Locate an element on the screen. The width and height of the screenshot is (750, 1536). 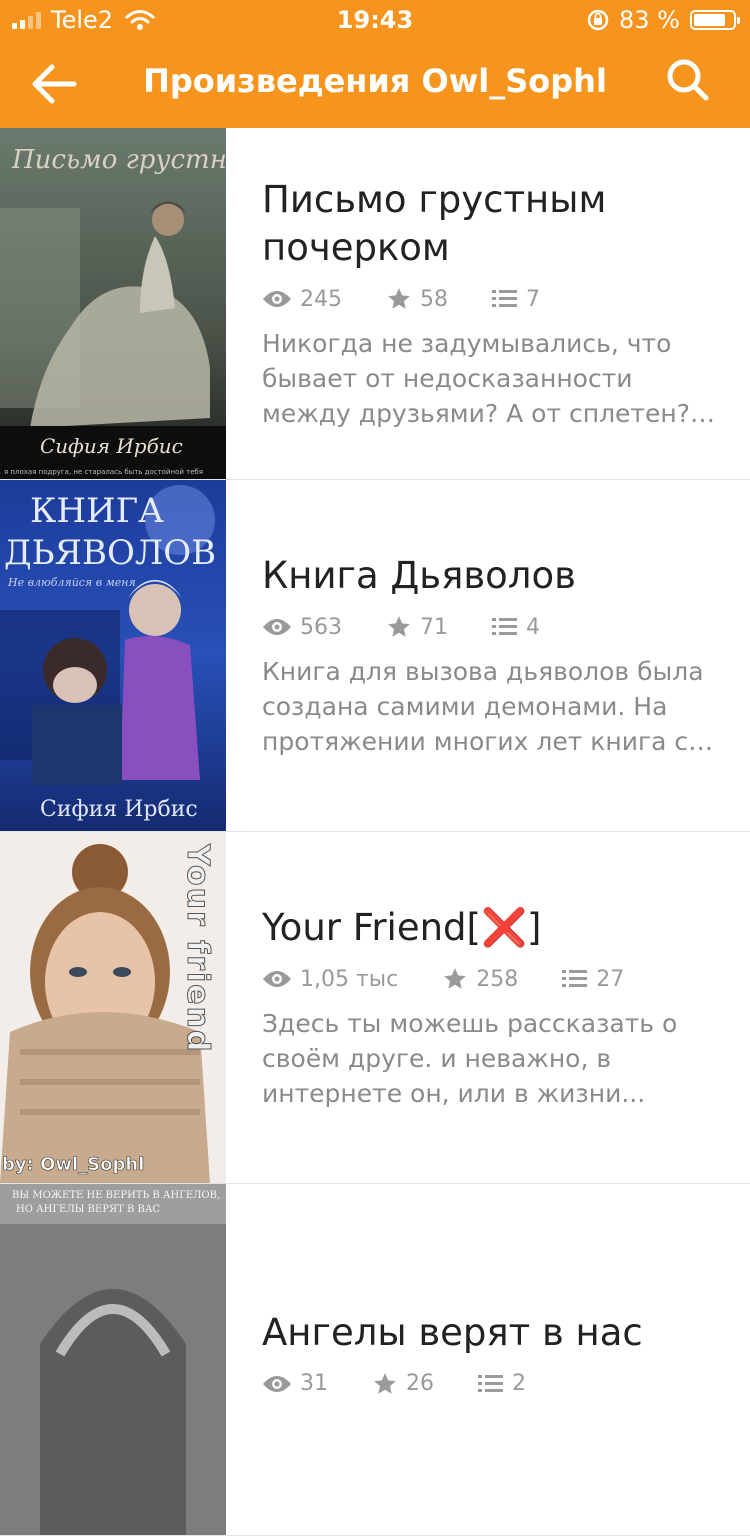
back-arrow-icon is located at coordinates (54, 84).